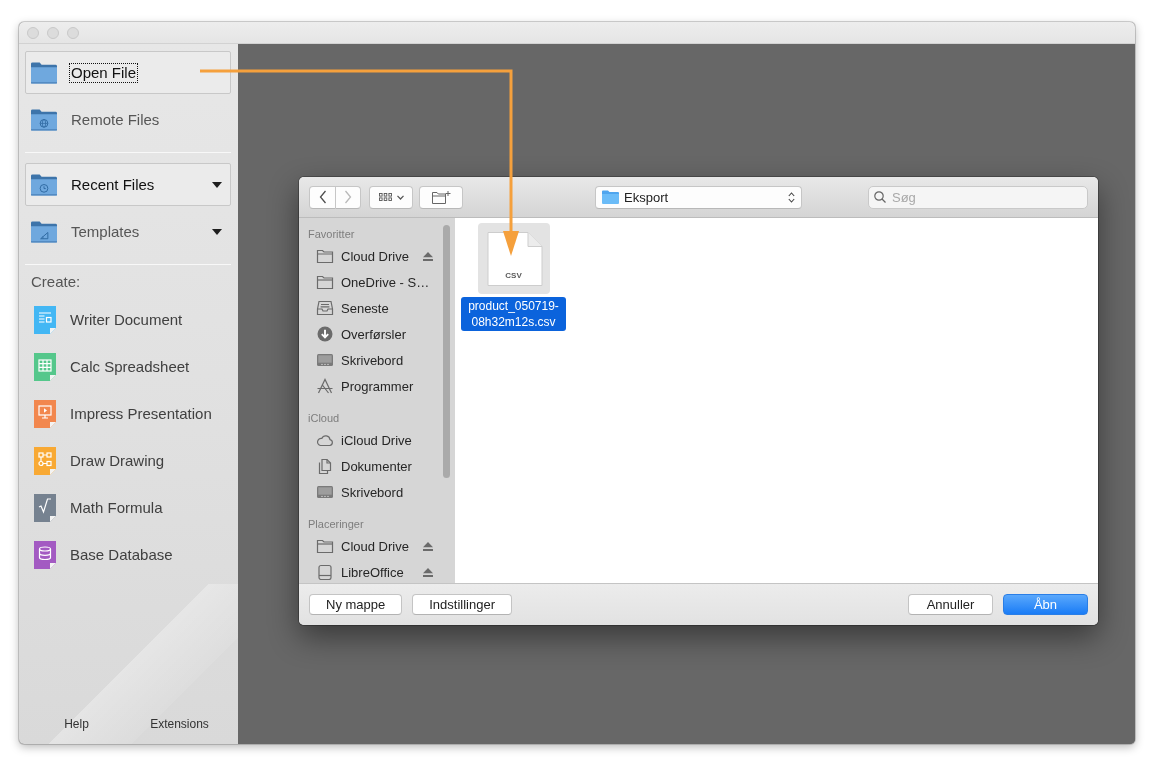  I want to click on create-document-button: Impress Presentation, so click(128, 413).